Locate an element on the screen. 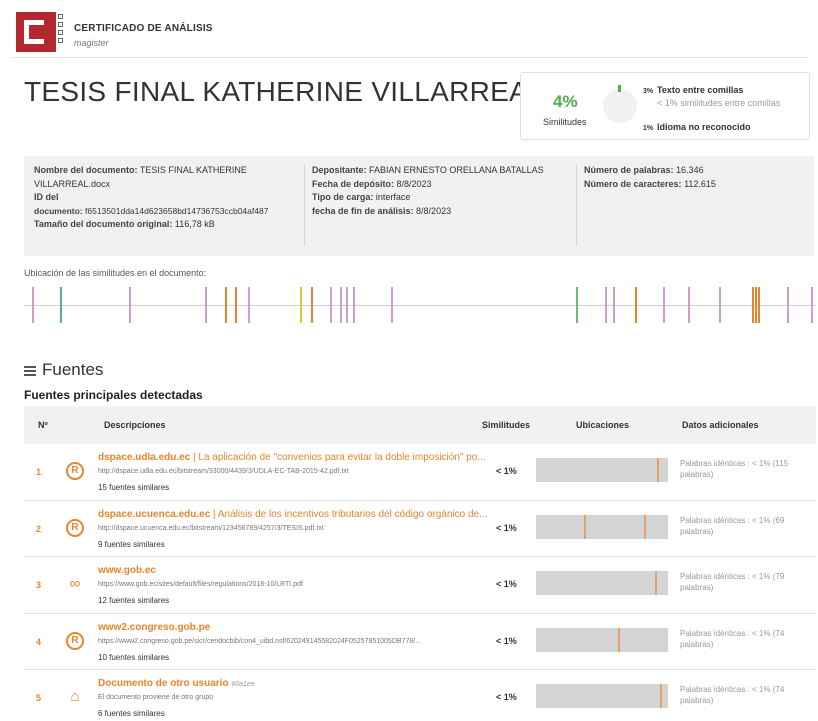 Image resolution: width=818 pixels, height=721 pixels. source-similar-count: 6 fuentes similares is located at coordinates (131, 713).